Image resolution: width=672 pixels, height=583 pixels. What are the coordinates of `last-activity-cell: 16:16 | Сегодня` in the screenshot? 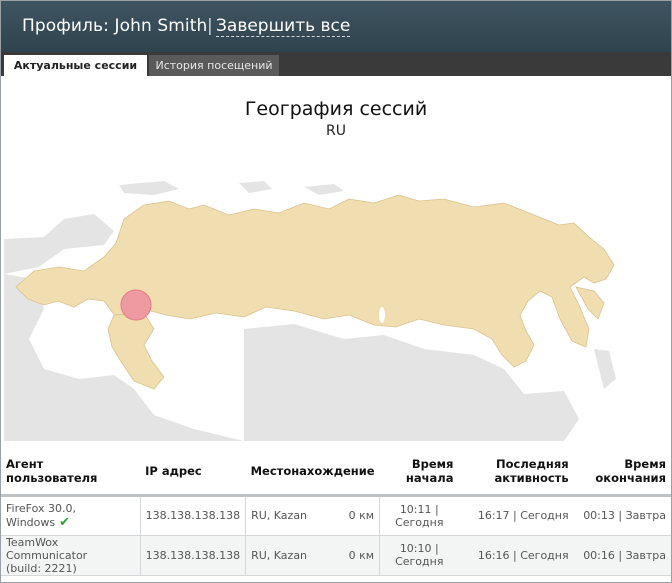 It's located at (516, 555).